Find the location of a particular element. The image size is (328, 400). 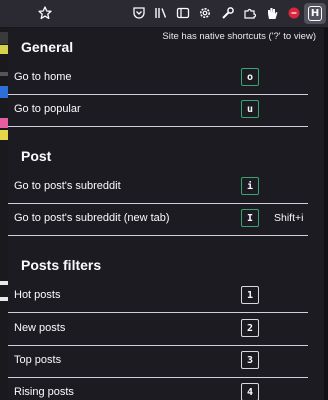

wrench-icon is located at coordinates (228, 13).